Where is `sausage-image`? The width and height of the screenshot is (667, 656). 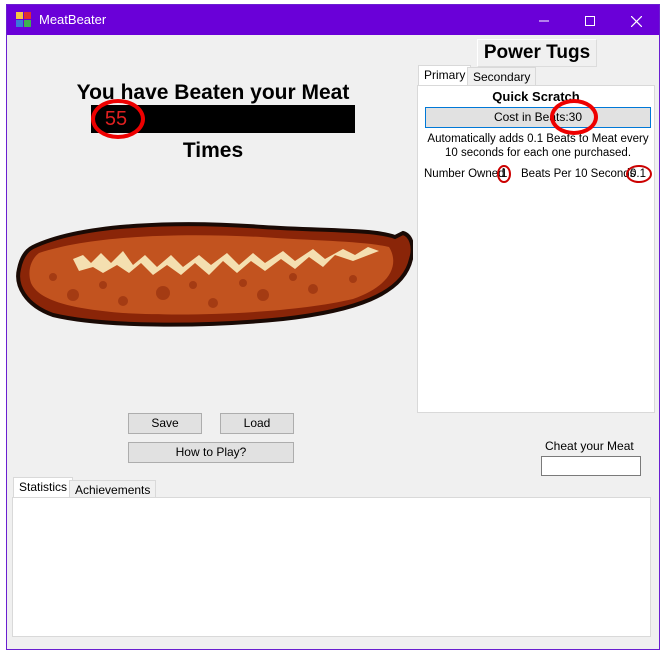 sausage-image is located at coordinates (213, 275).